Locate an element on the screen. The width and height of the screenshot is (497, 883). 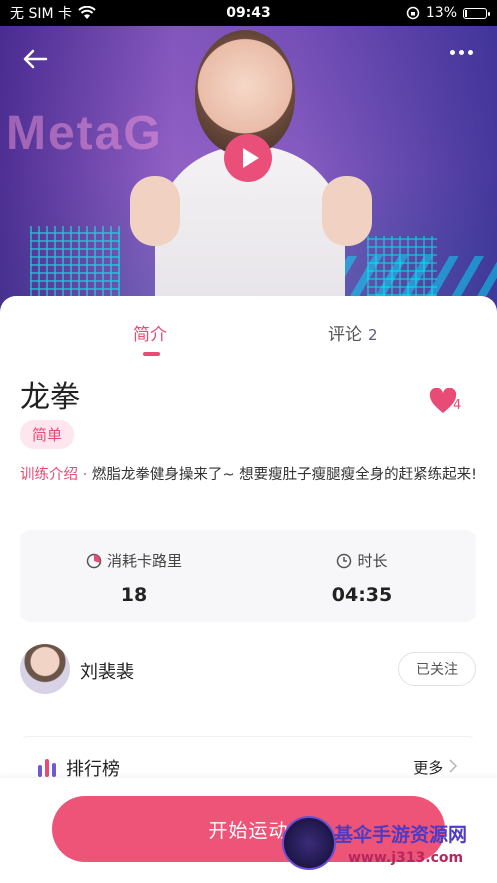
author-name: 刘裴裴 is located at coordinates (107, 671).